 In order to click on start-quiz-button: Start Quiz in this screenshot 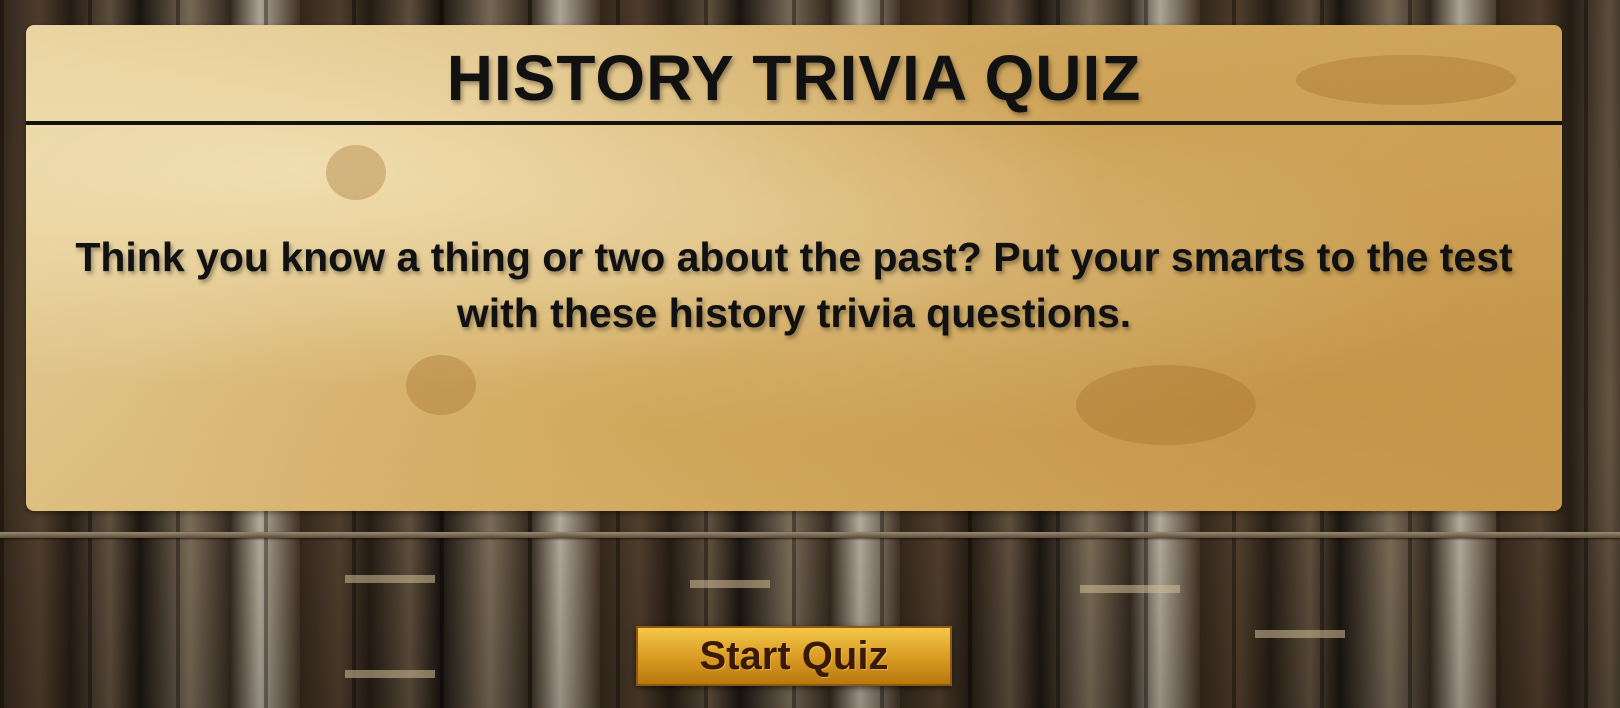, I will do `click(794, 656)`.